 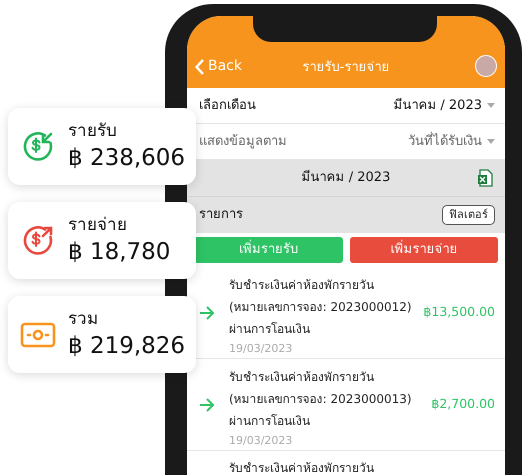 What do you see at coordinates (485, 178) in the screenshot?
I see `spreadsheet-icon` at bounding box center [485, 178].